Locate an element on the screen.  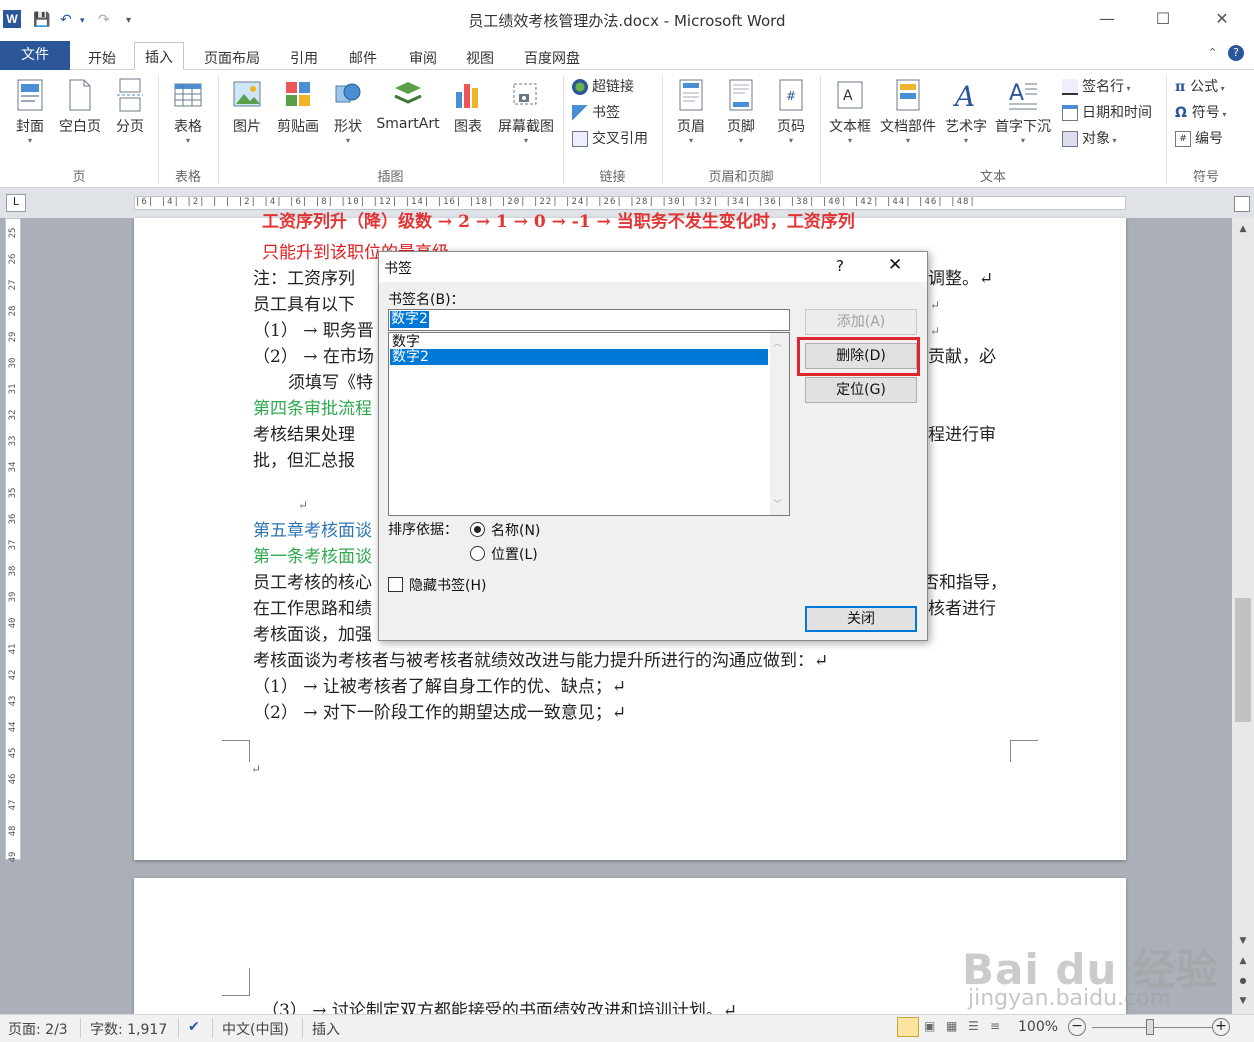
cover-page-icon is located at coordinates (30, 95).